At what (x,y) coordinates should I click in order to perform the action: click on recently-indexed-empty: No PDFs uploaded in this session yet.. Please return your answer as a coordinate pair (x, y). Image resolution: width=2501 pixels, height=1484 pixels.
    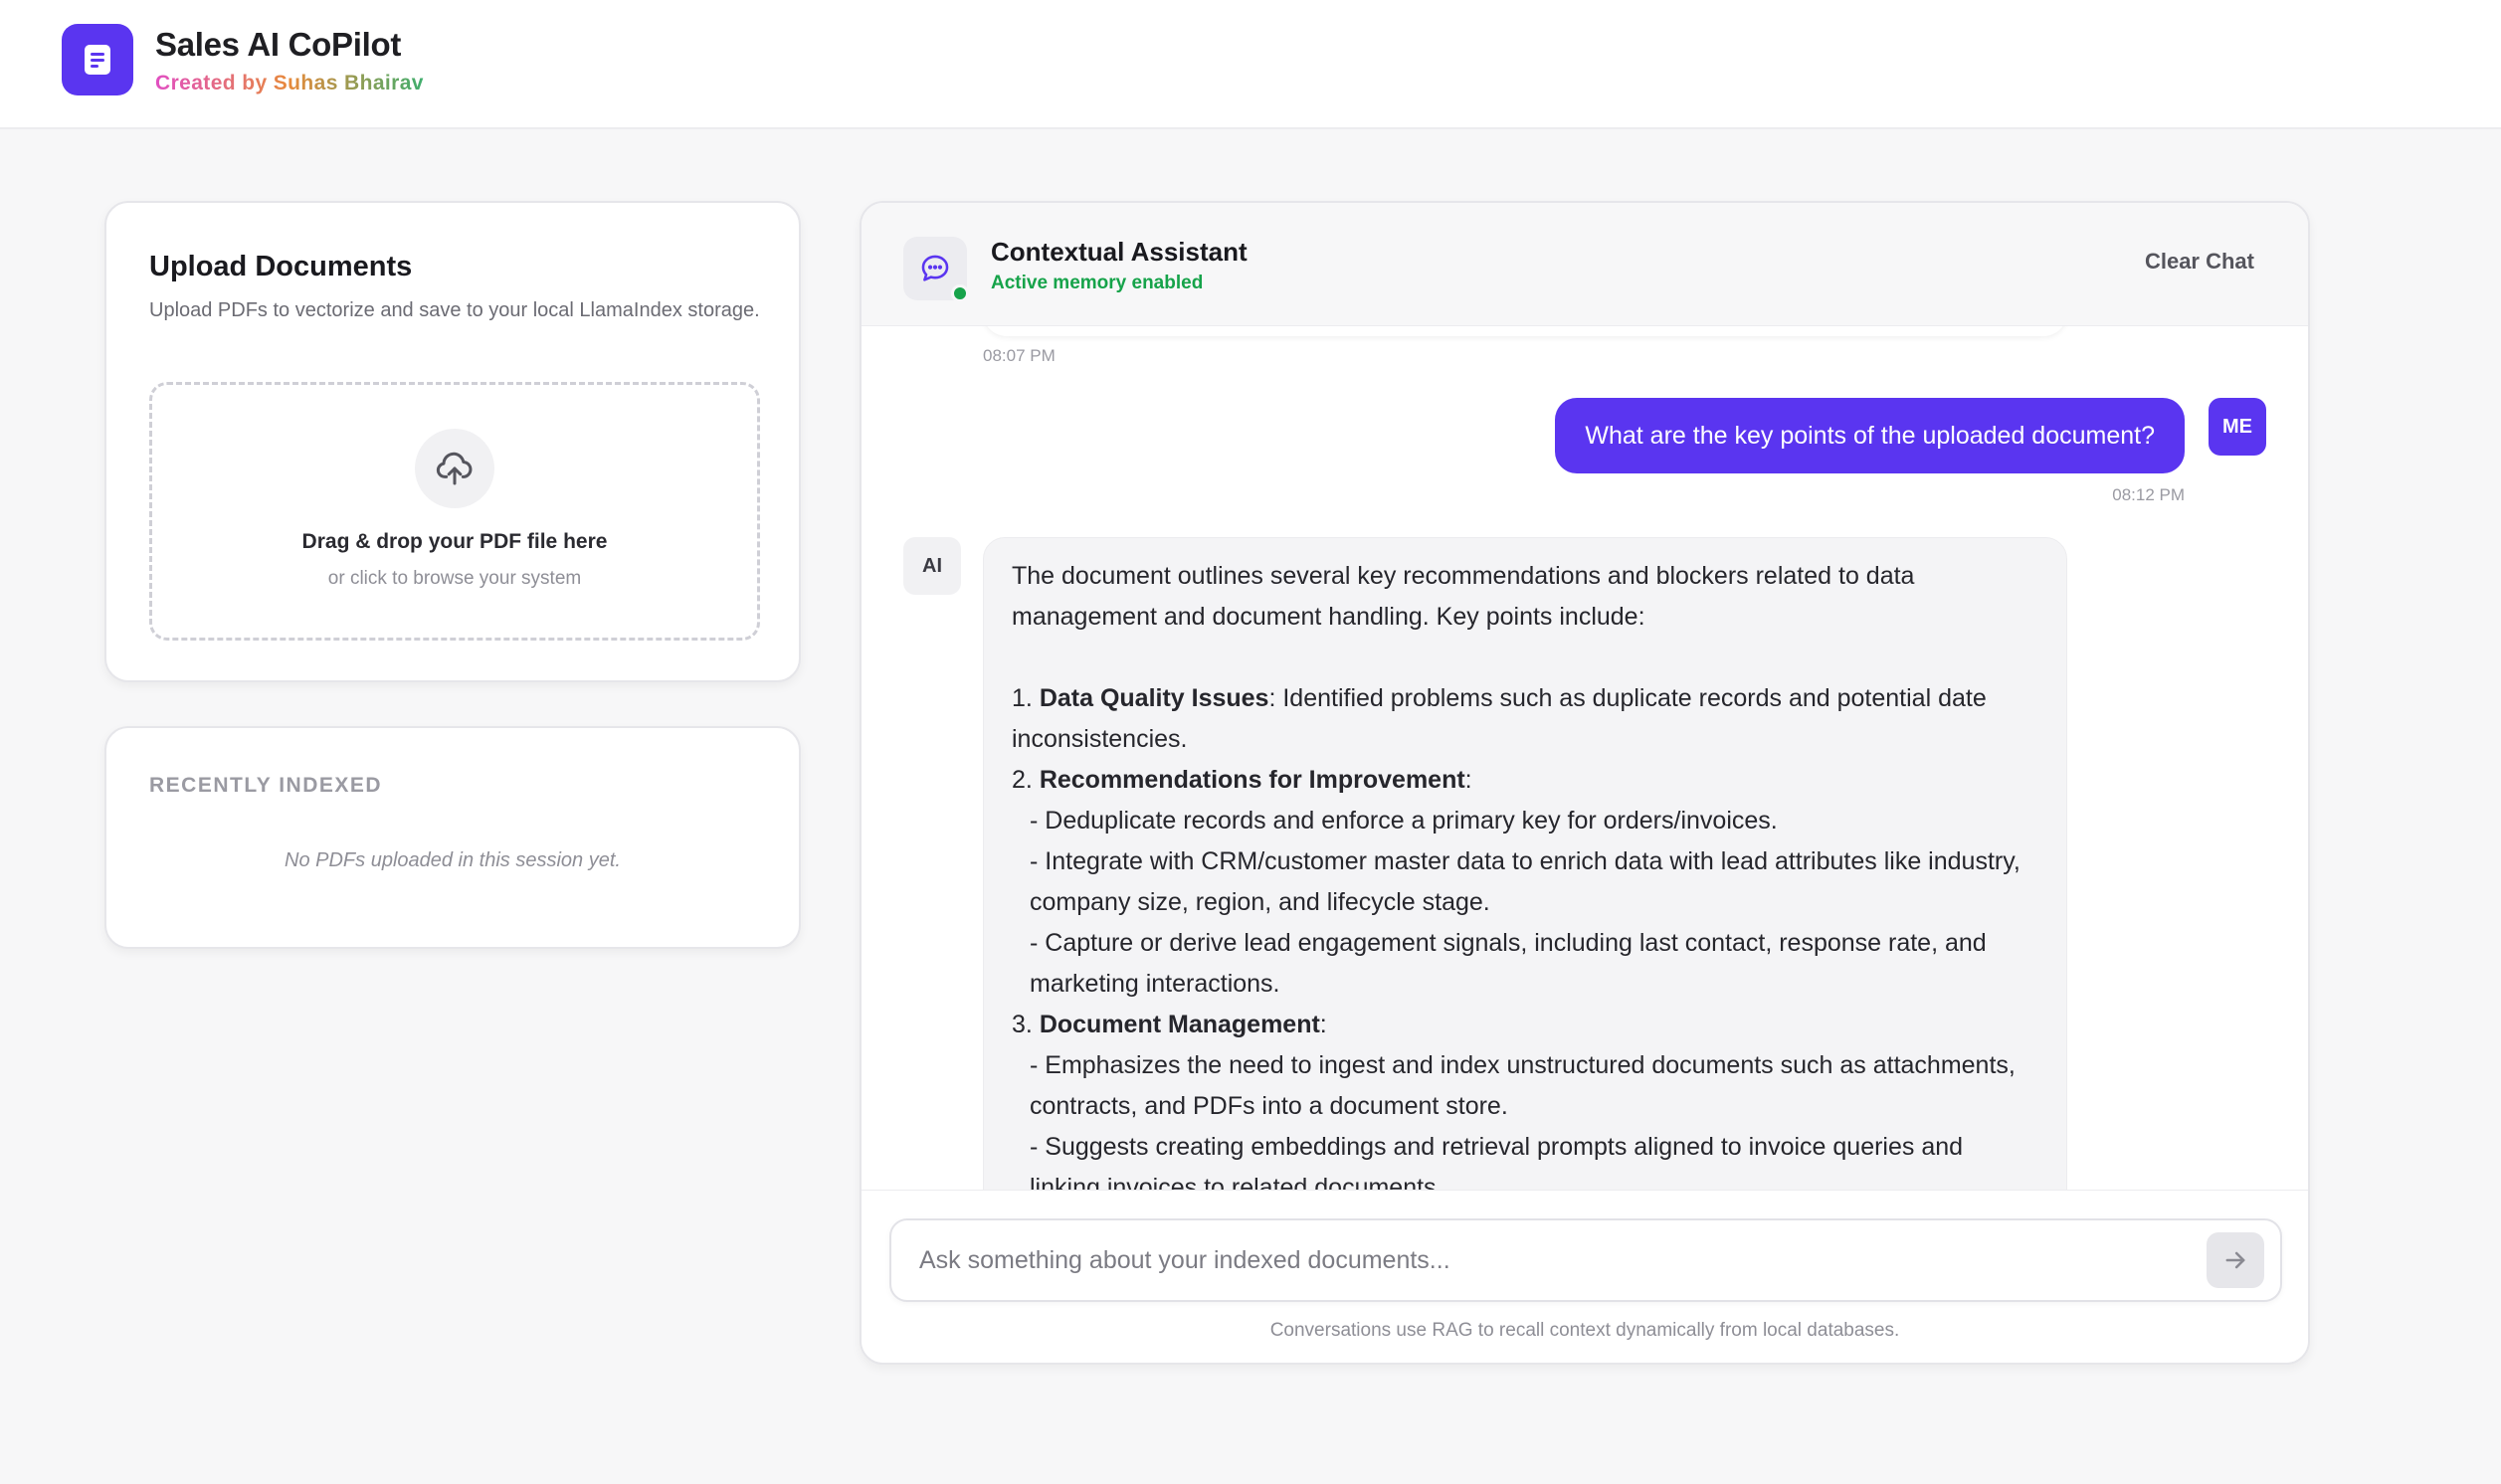
    Looking at the image, I should click on (453, 860).